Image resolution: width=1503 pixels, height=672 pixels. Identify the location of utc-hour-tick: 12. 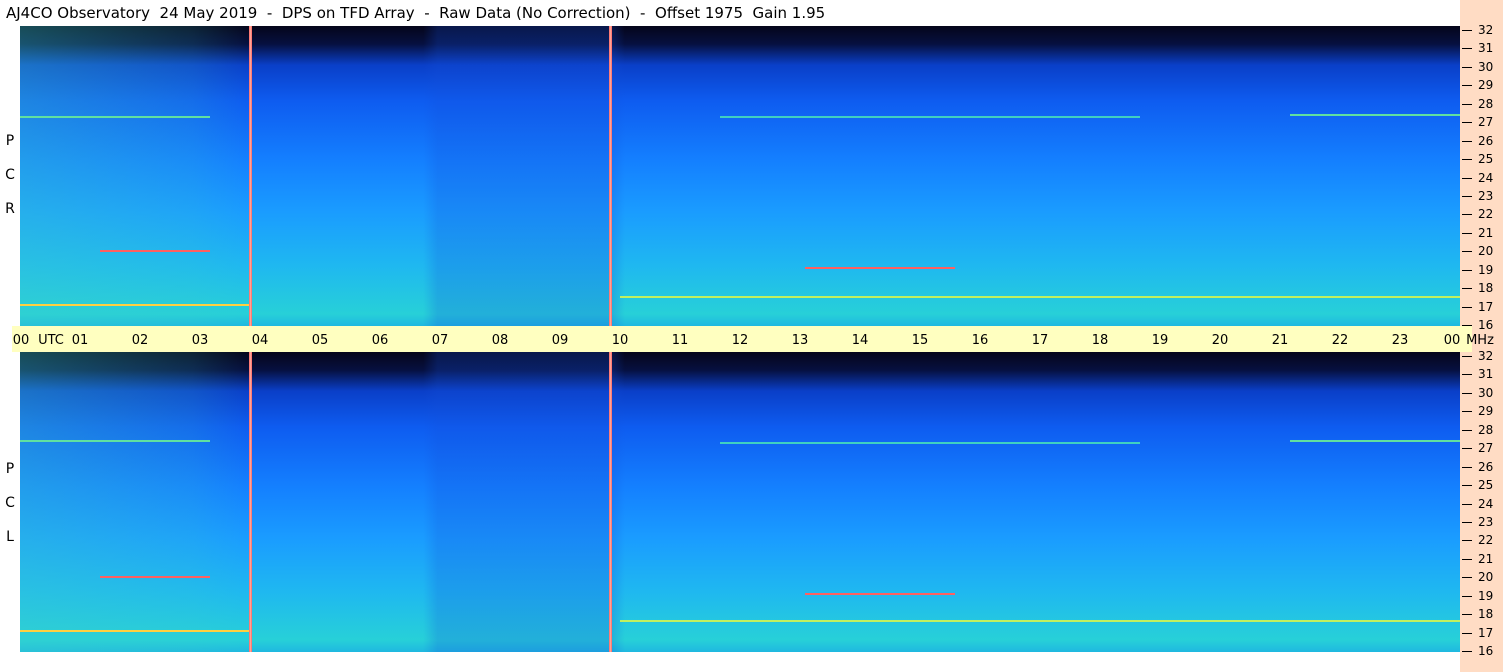
(740, 340).